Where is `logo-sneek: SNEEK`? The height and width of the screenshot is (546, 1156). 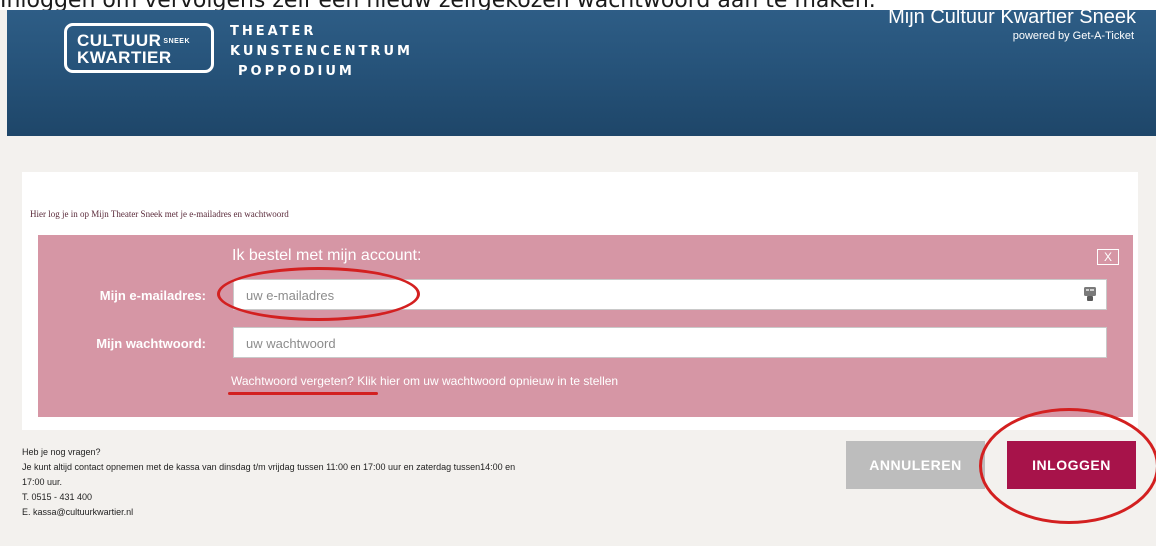
logo-sneek: SNEEK is located at coordinates (177, 41).